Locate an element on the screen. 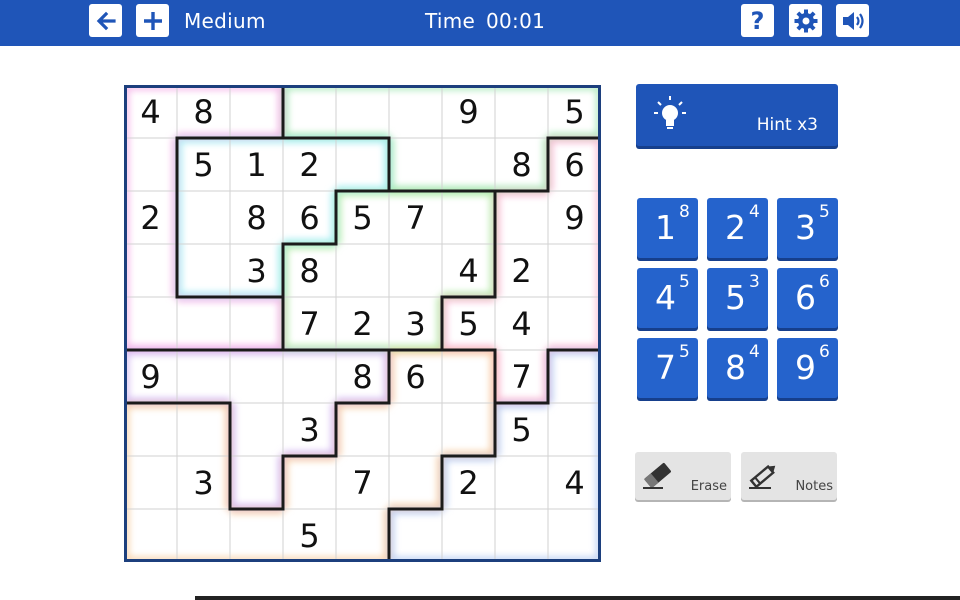 The image size is (960, 600). hint-button: Hint x3 is located at coordinates (737, 115).